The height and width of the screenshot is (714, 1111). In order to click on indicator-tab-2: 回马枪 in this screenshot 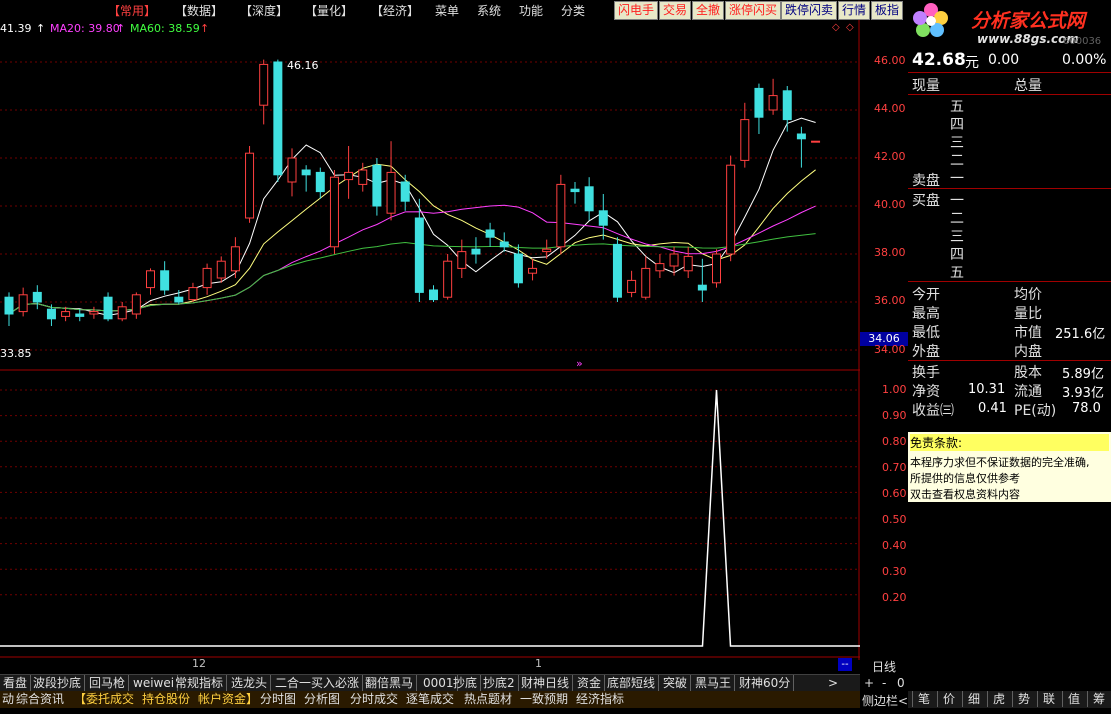, I will do `click(108, 683)`.